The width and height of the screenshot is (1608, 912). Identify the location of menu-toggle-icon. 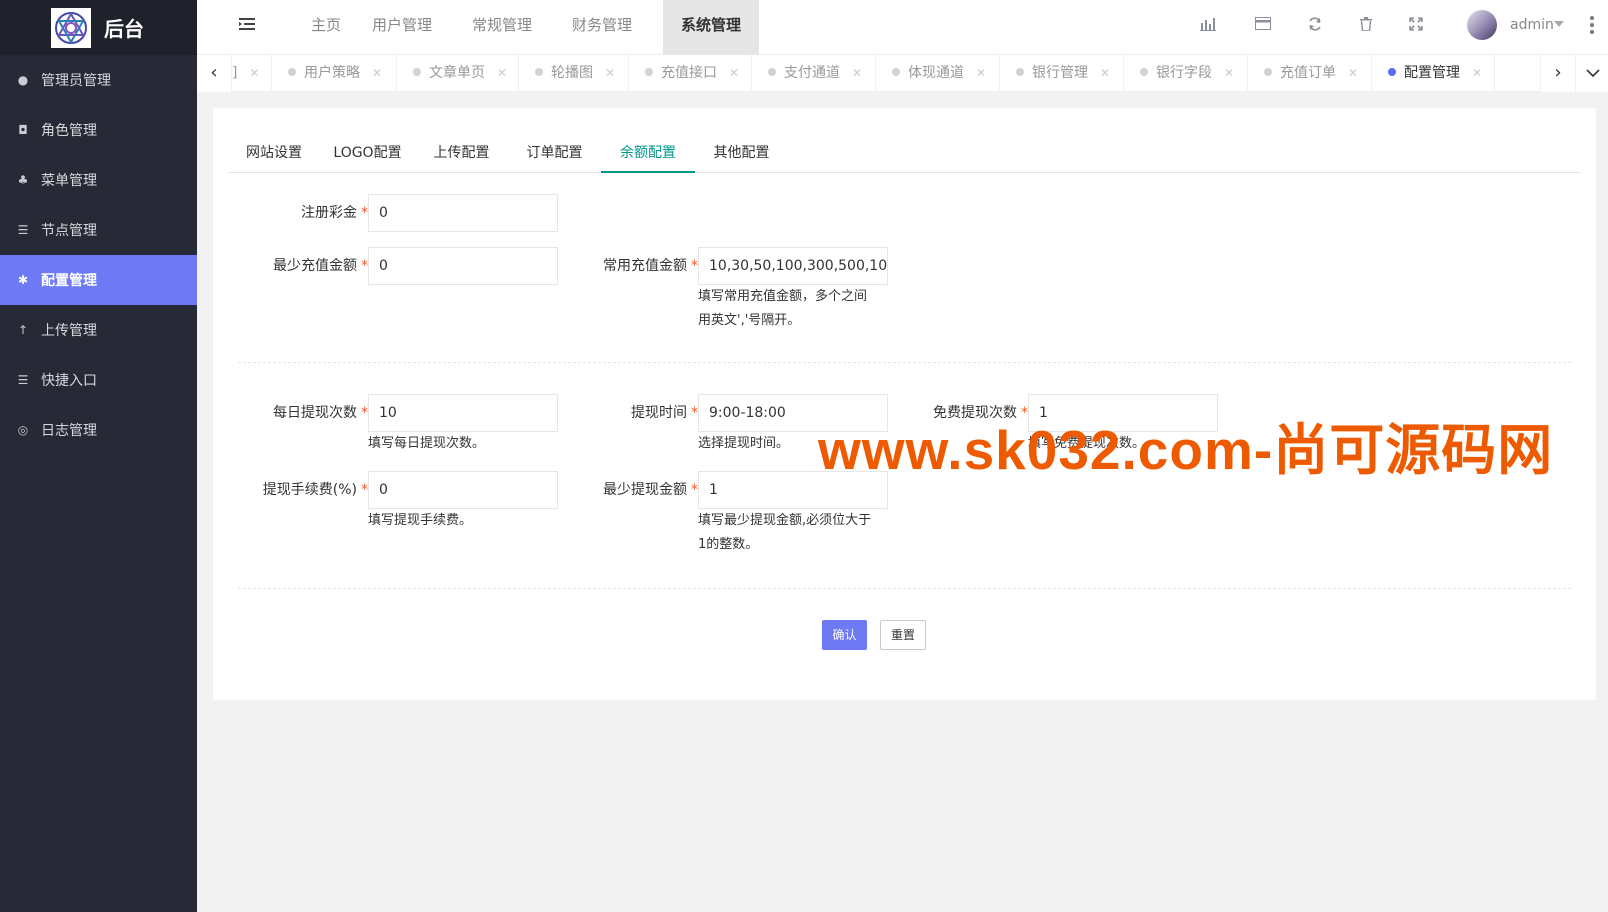
(247, 26).